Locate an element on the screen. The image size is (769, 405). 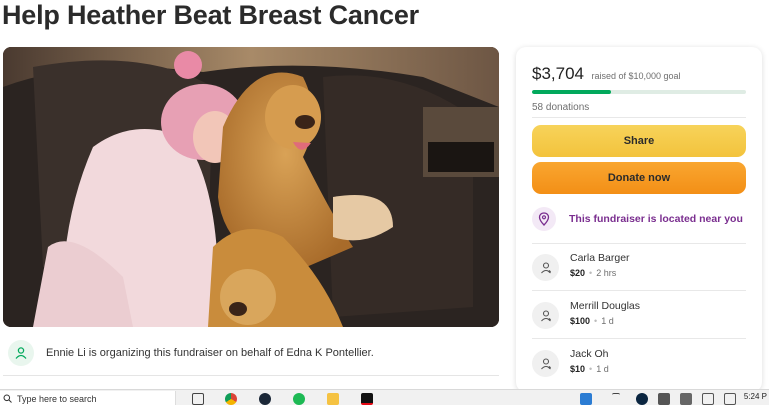
chevron-up-icon is located at coordinates (616, 399).